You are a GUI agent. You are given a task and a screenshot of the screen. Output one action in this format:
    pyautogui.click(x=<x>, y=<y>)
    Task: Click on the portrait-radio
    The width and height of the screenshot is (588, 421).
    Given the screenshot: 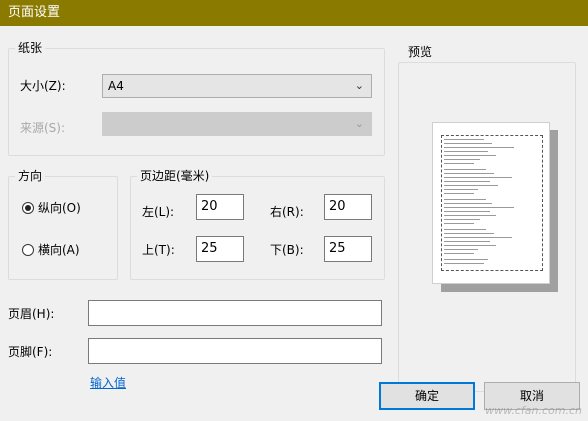 What is the action you would take?
    pyautogui.click(x=28, y=208)
    